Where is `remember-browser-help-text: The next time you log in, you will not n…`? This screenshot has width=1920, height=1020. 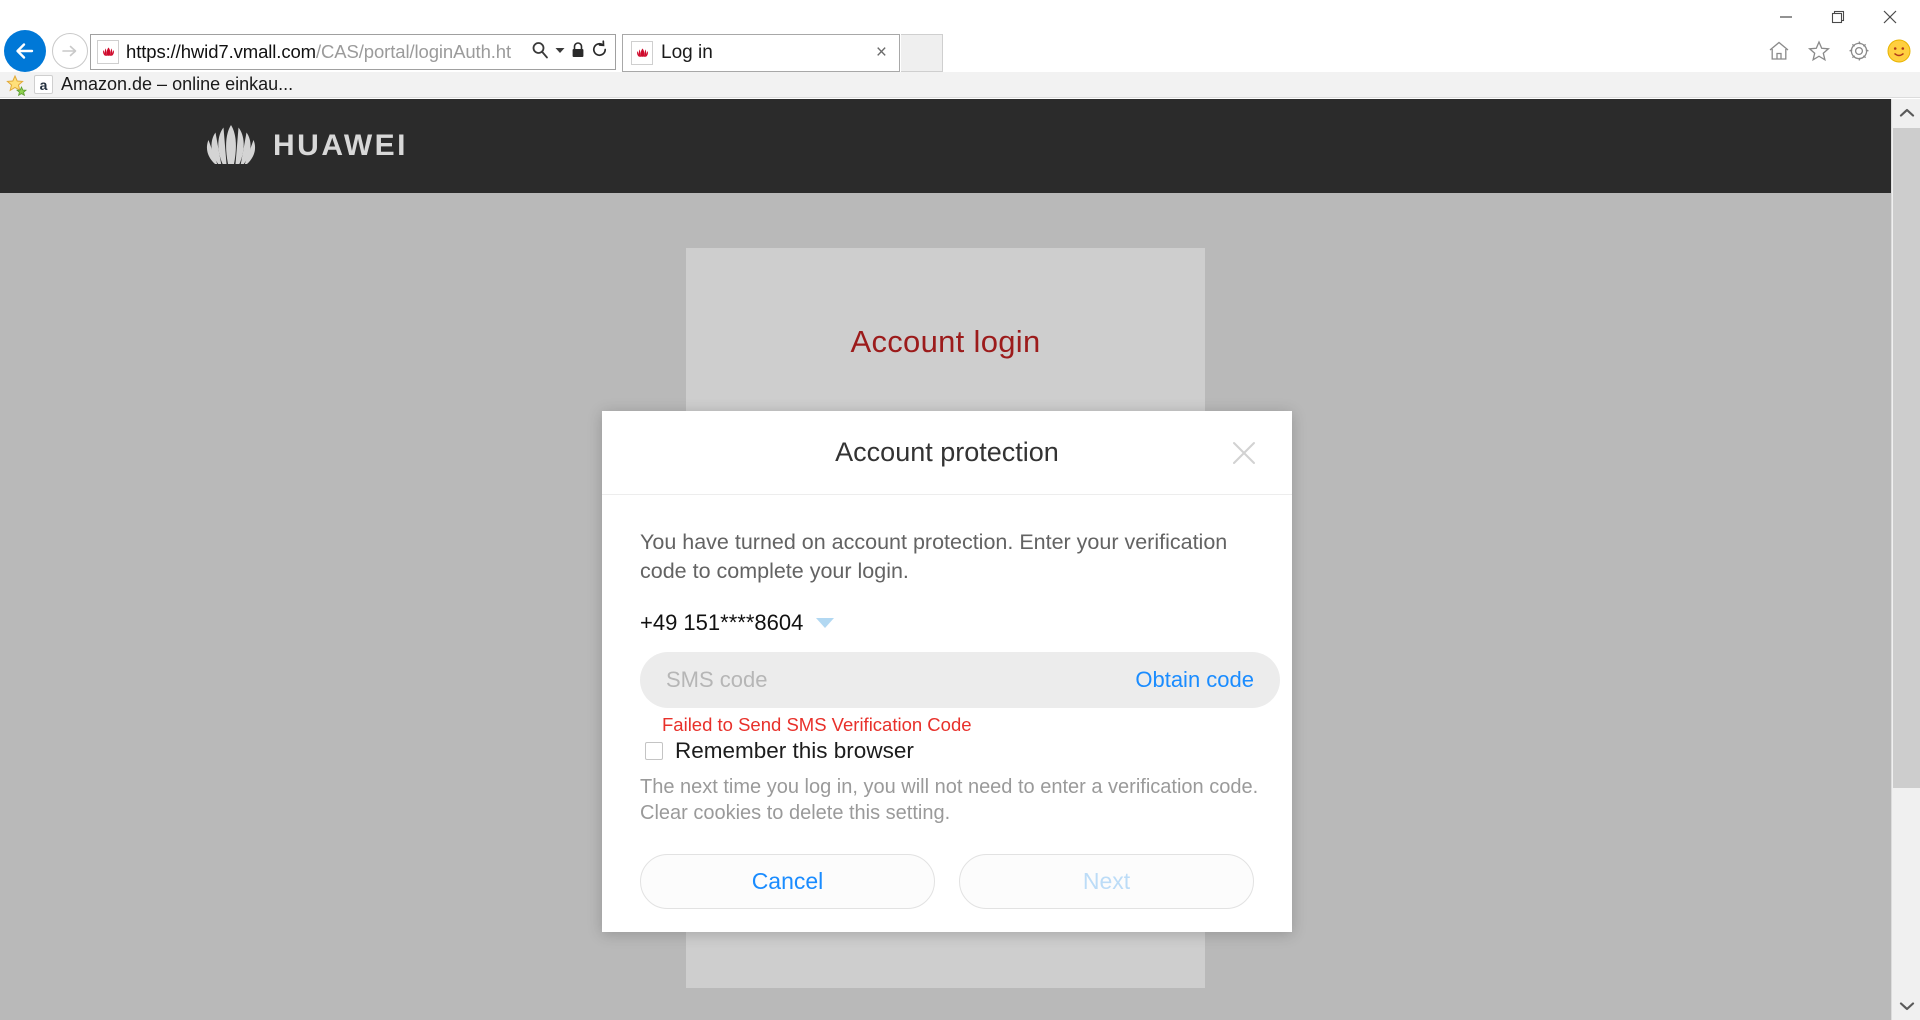
remember-browser-help-text: The next time you log in, you will not n… is located at coordinates (949, 800).